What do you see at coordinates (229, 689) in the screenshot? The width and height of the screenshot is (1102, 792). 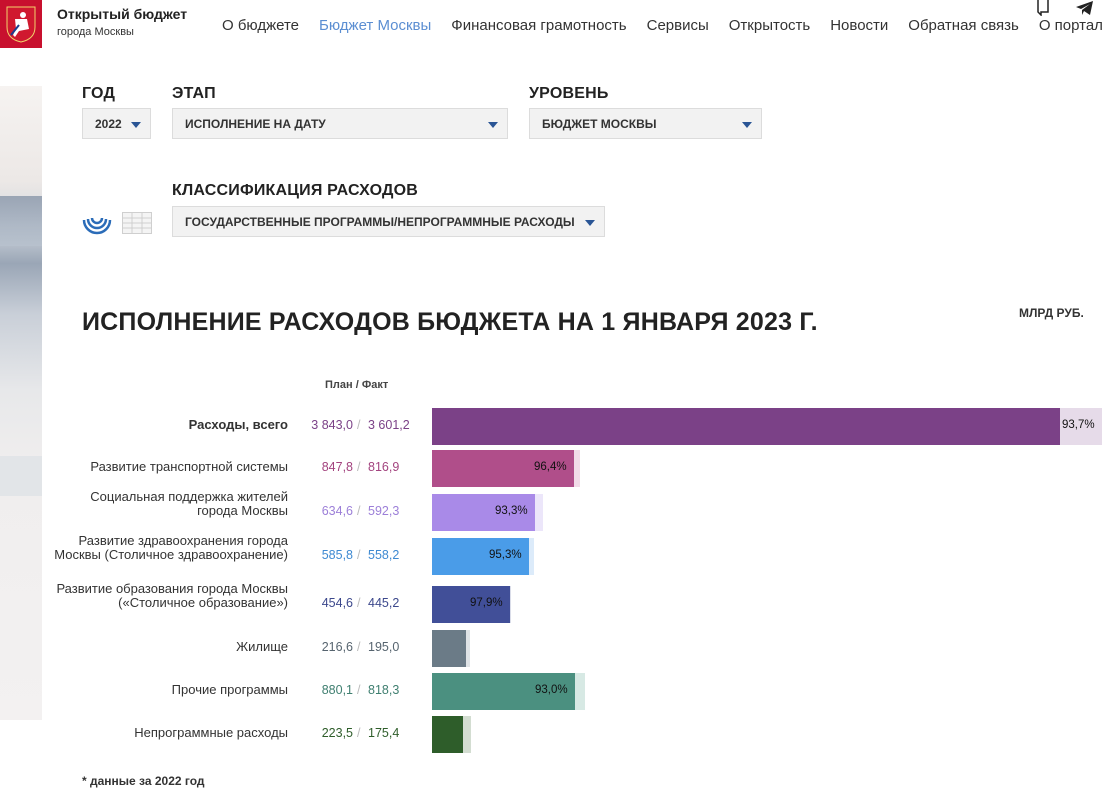 I see `row-label: Прочие программы` at bounding box center [229, 689].